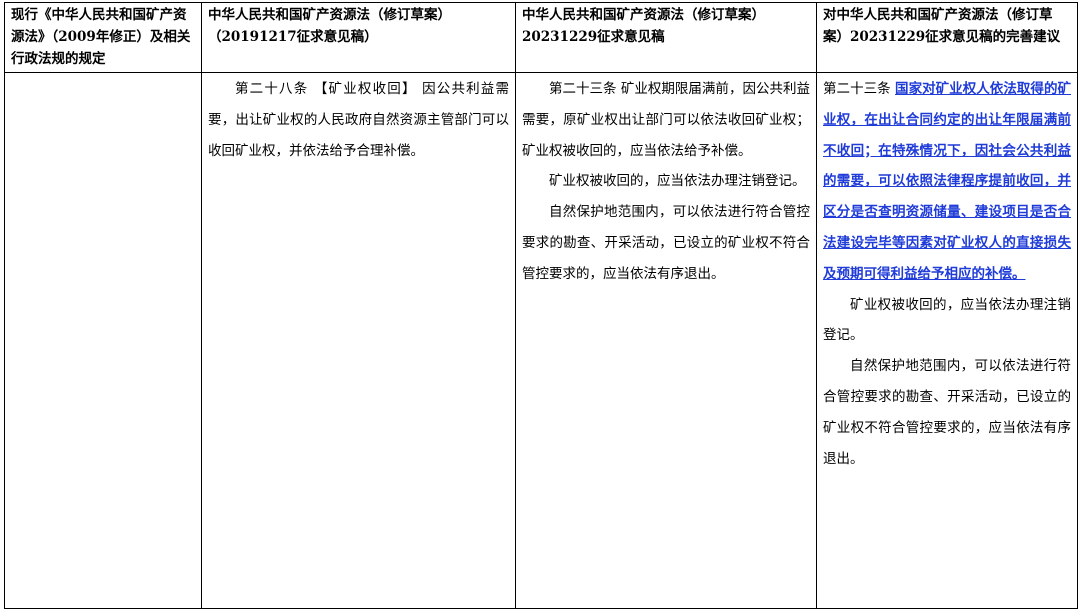  Describe the element at coordinates (677, 181) in the screenshot. I see `draft-2023-paragraph-2: 矿业权被收回的，应当依法办理注销登记。` at that location.